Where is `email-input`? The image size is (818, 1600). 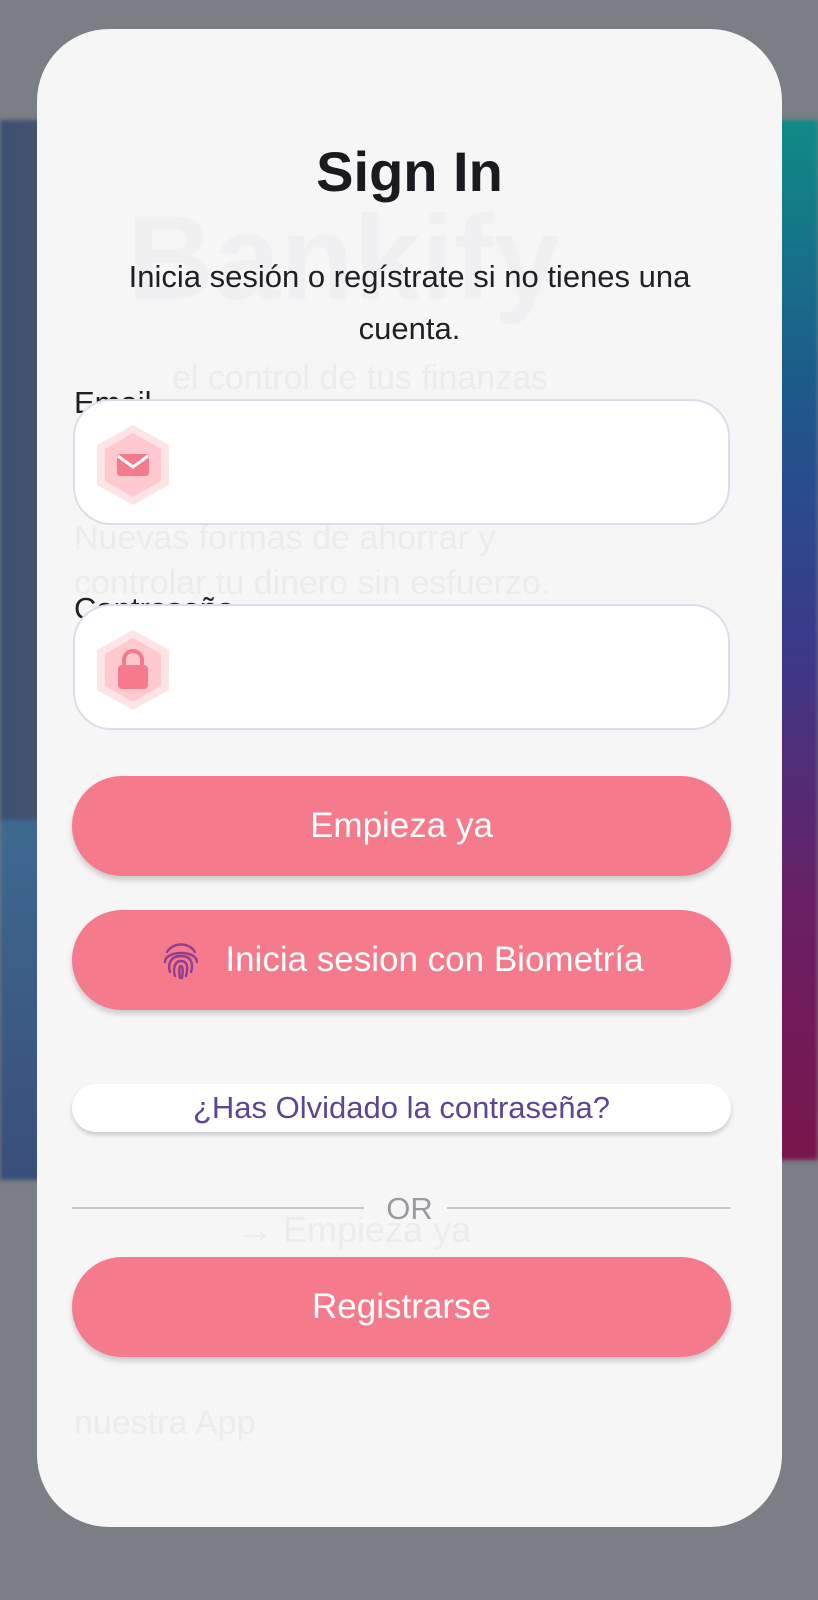
email-input is located at coordinates (450, 464).